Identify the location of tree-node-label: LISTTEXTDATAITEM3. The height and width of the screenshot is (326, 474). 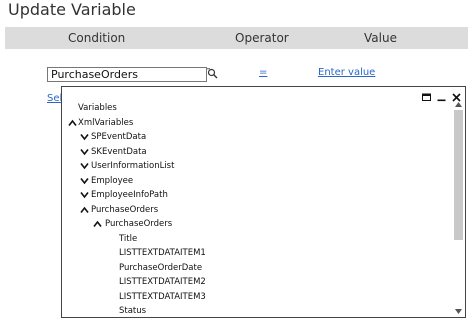
(162, 296).